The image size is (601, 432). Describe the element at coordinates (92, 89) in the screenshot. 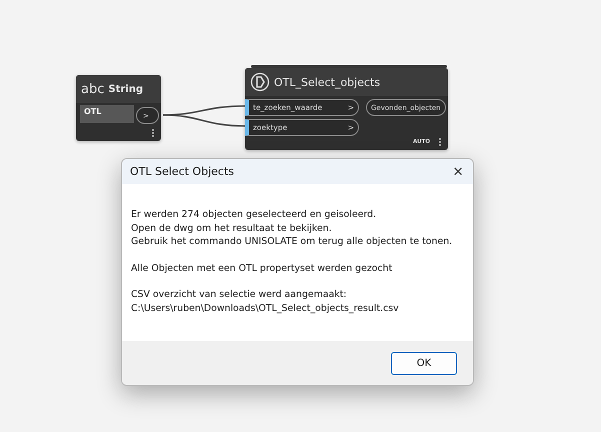

I see `type-label: abc` at that location.